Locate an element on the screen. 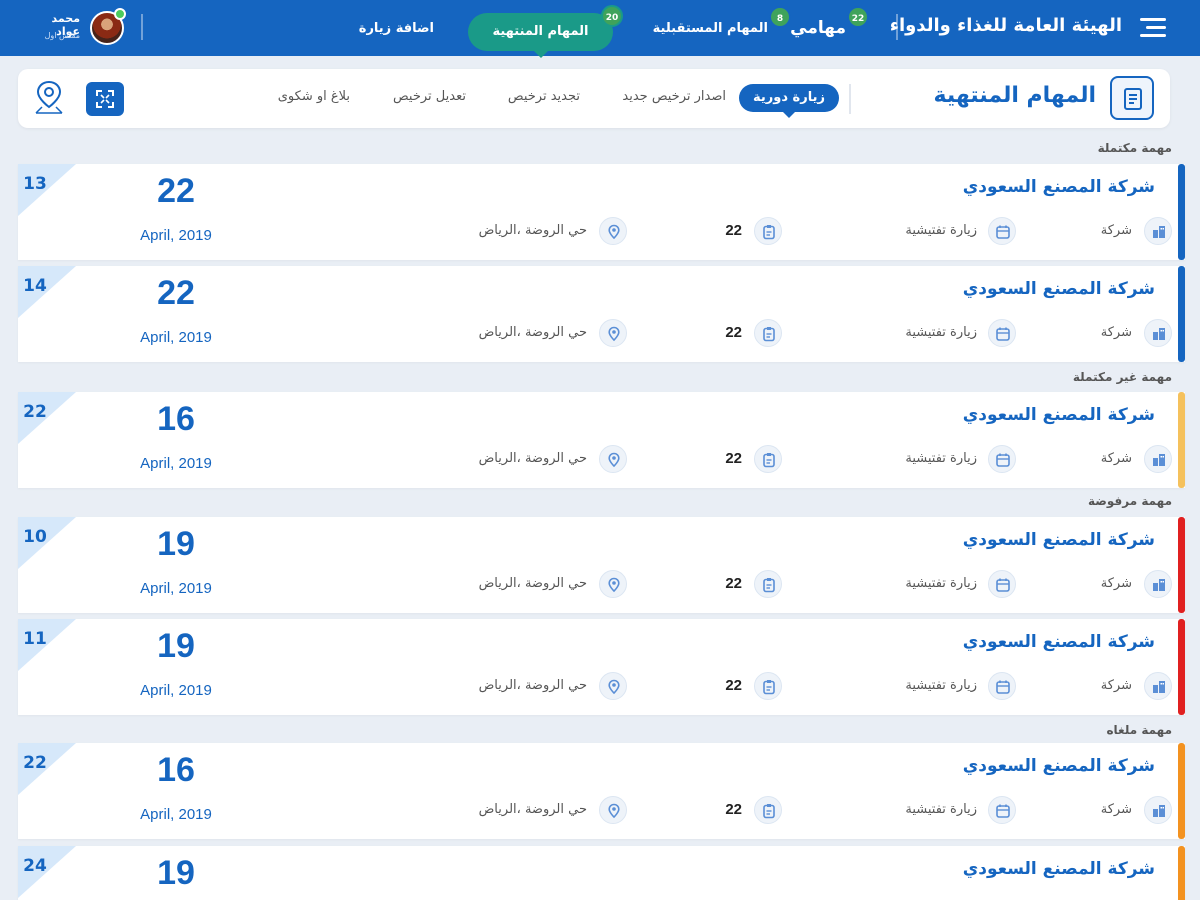  map-pin-button is located at coordinates (49, 98).